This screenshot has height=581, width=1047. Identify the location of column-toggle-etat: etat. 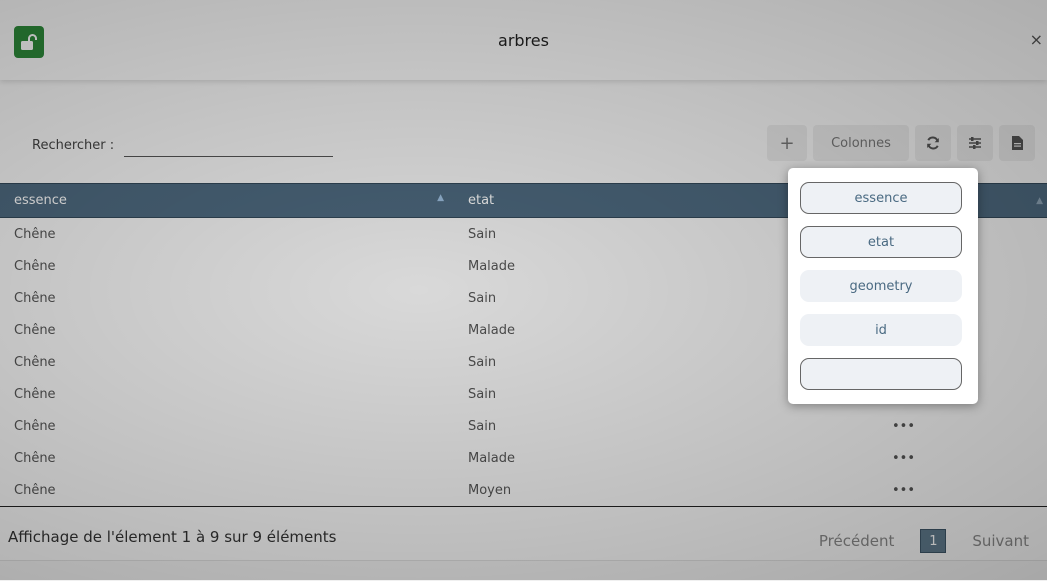
(881, 242).